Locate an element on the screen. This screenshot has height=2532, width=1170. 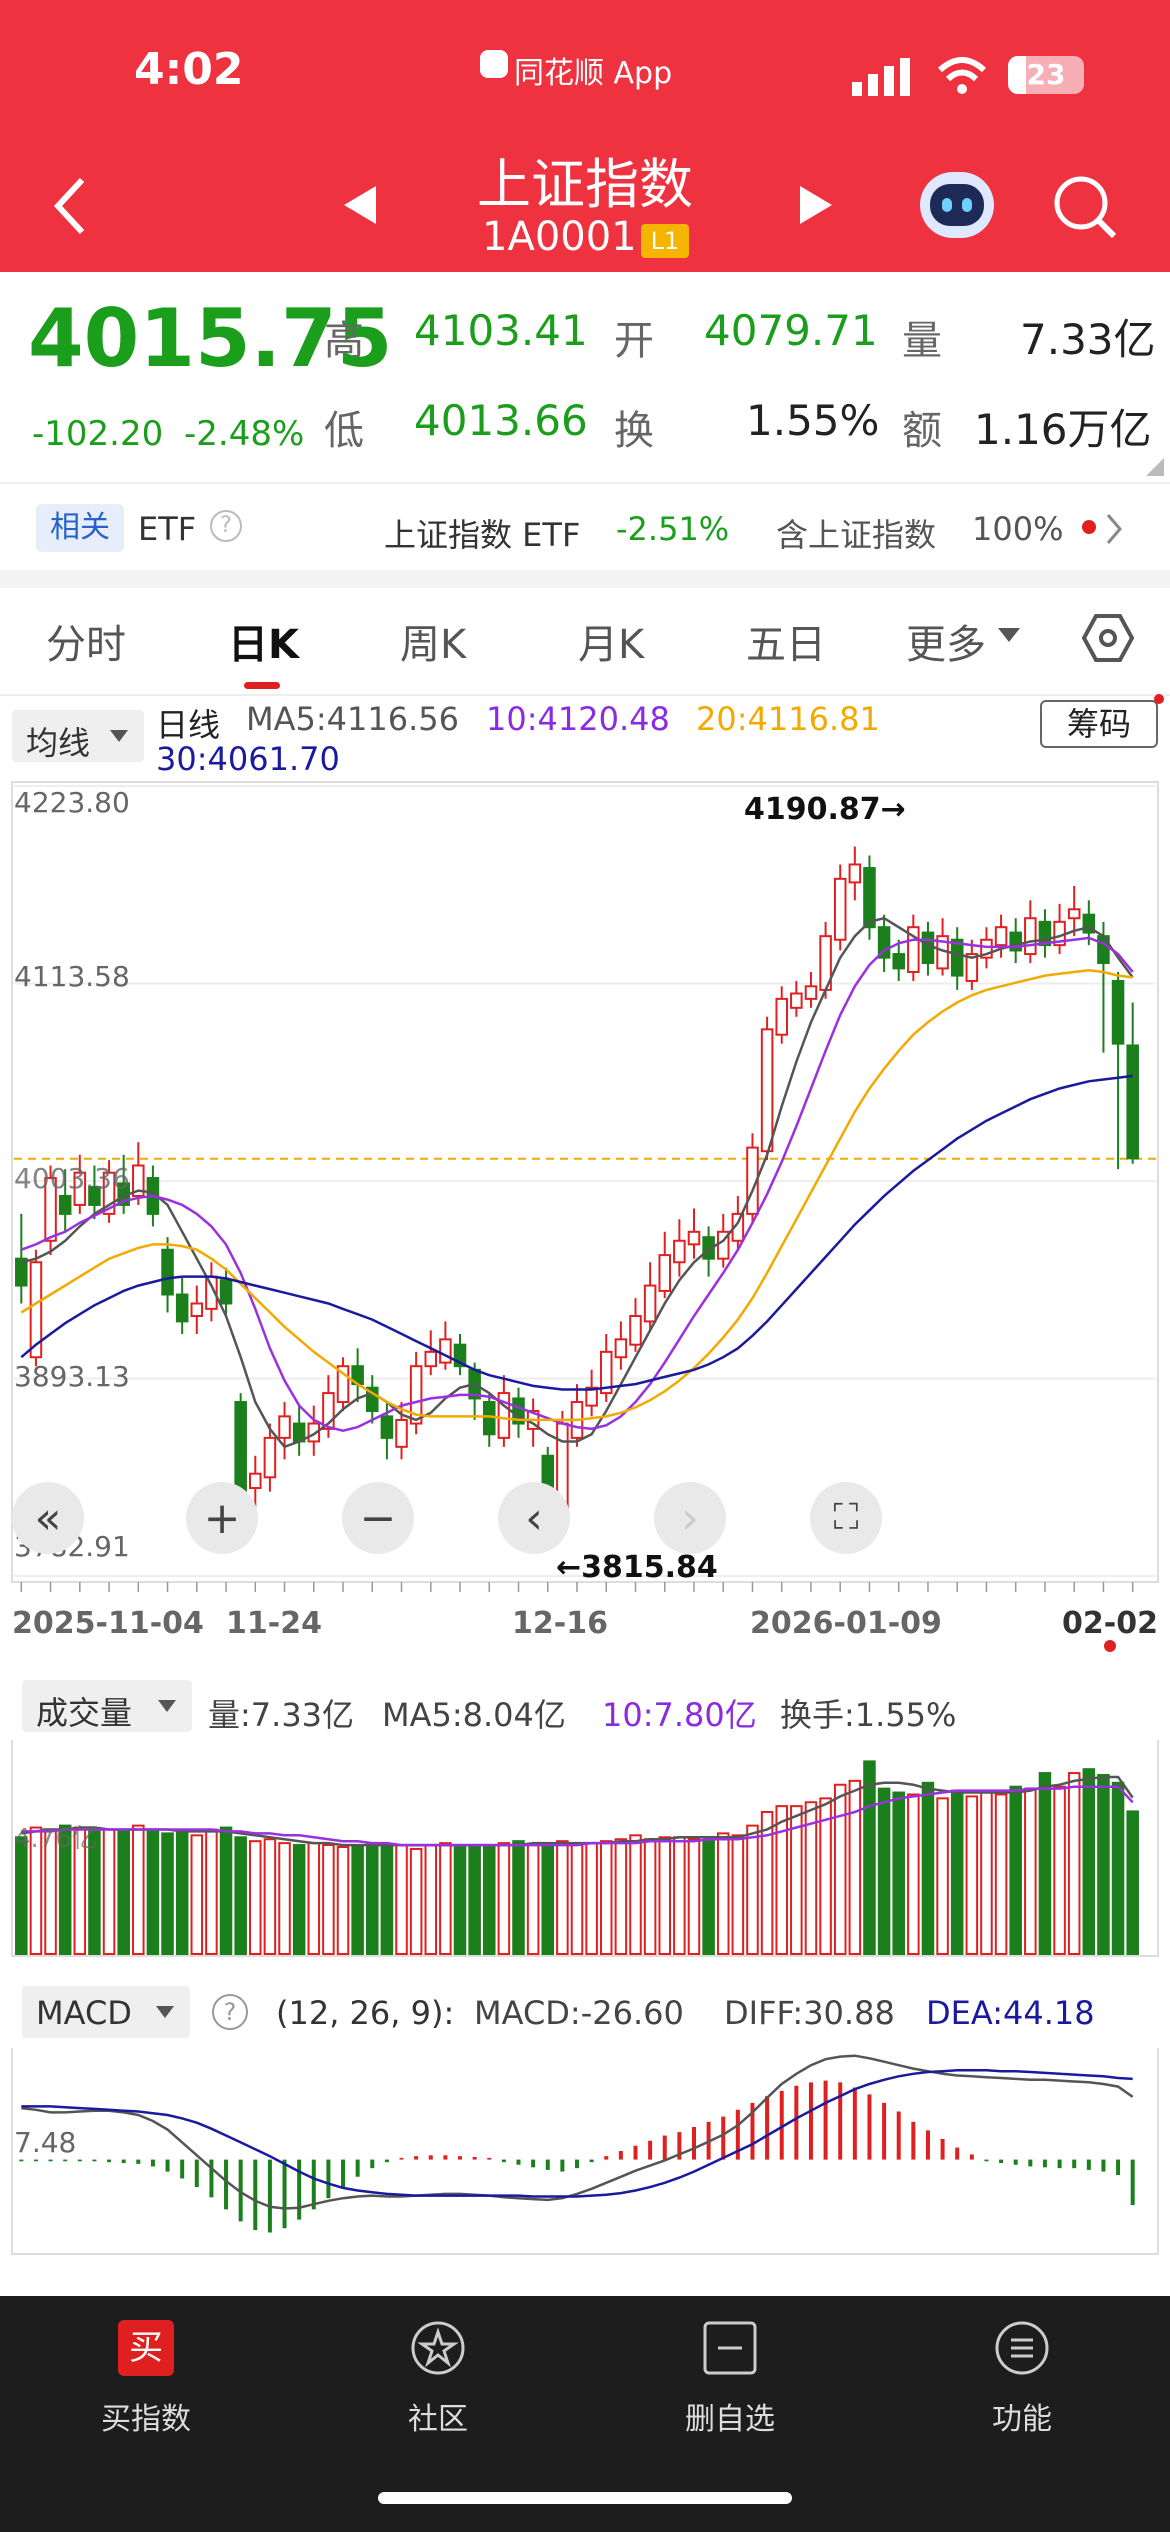
fullscreen-button: ⛶ is located at coordinates (846, 1518).